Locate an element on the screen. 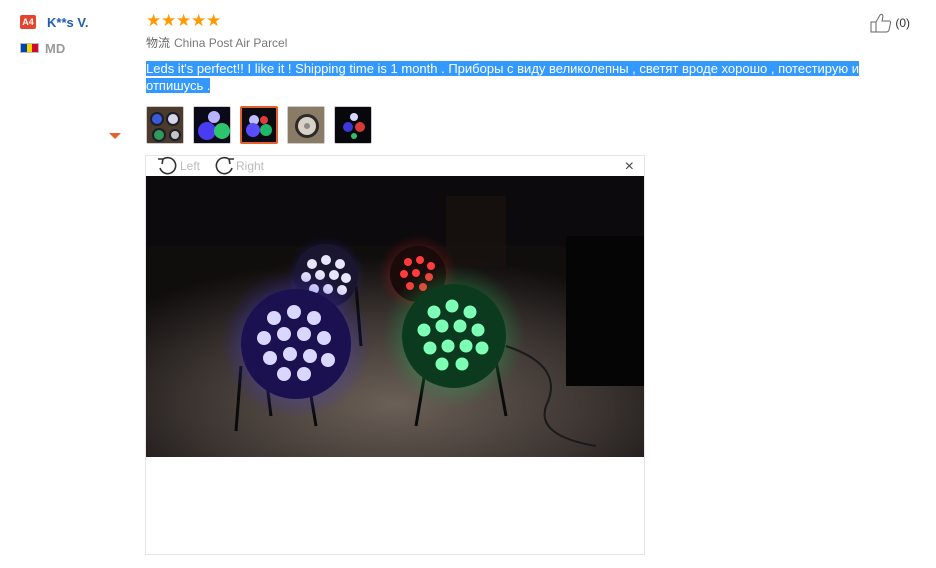 This screenshot has height=568, width=936. country-flag-icon is located at coordinates (29, 48).